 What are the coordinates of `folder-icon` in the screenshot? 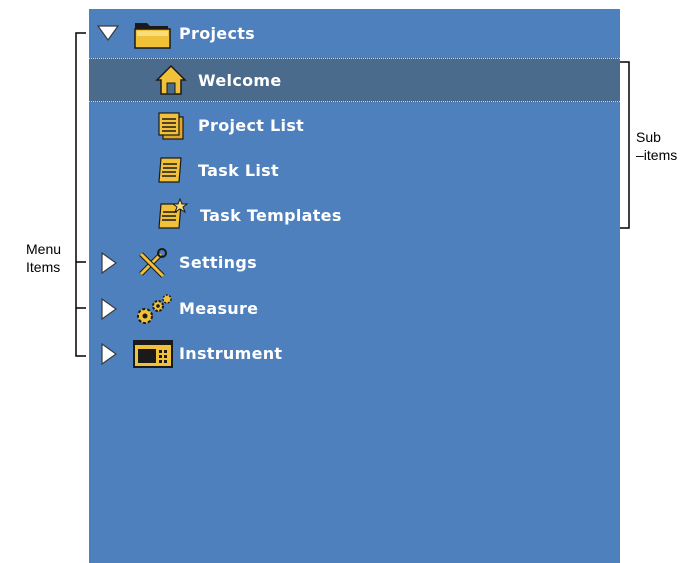 It's located at (152, 36).